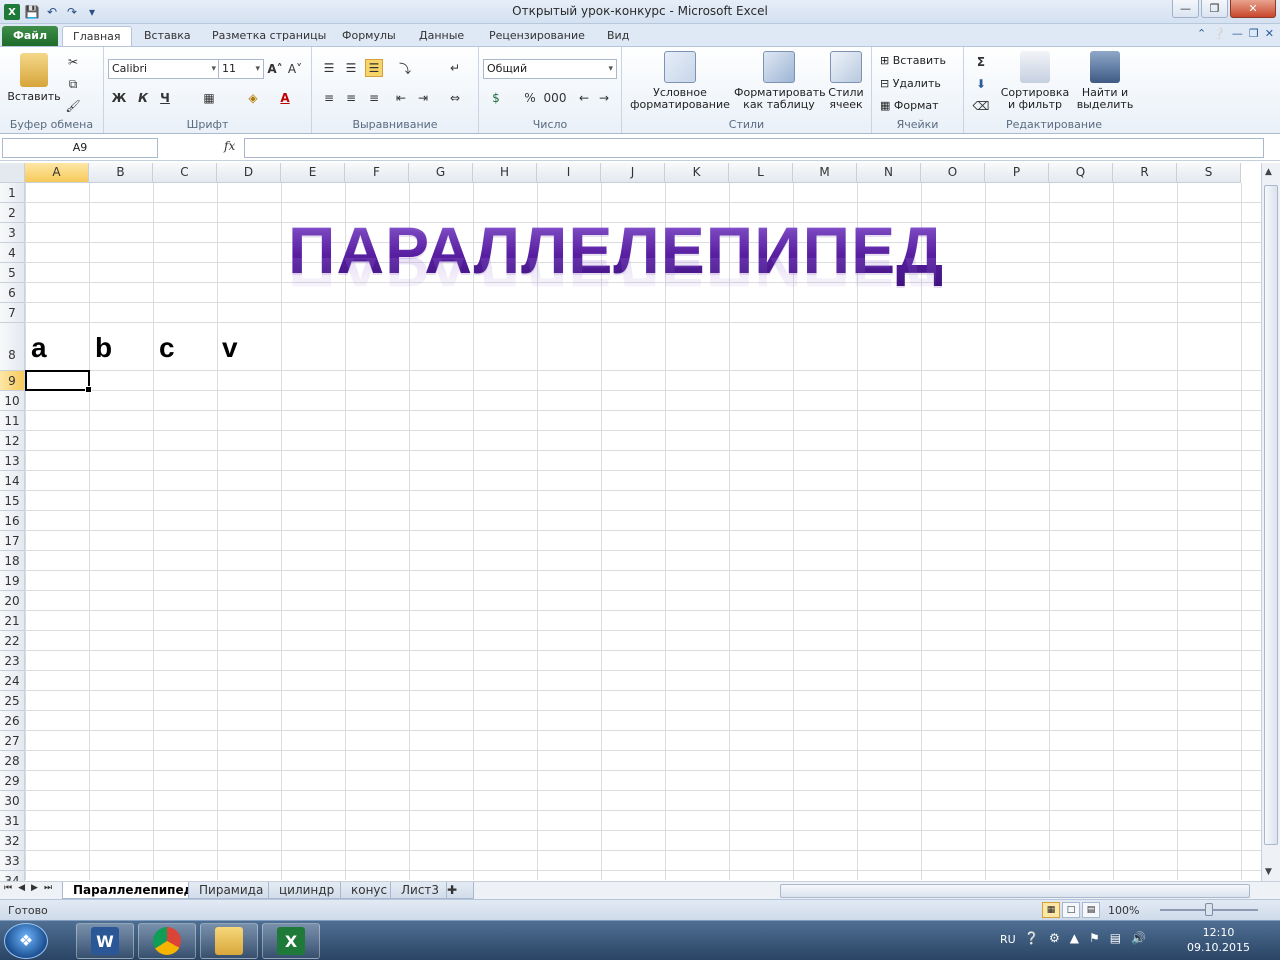 The image size is (1280, 960). Describe the element at coordinates (374, 68) in the screenshot. I see `align-bottom-icon: ☰` at that location.